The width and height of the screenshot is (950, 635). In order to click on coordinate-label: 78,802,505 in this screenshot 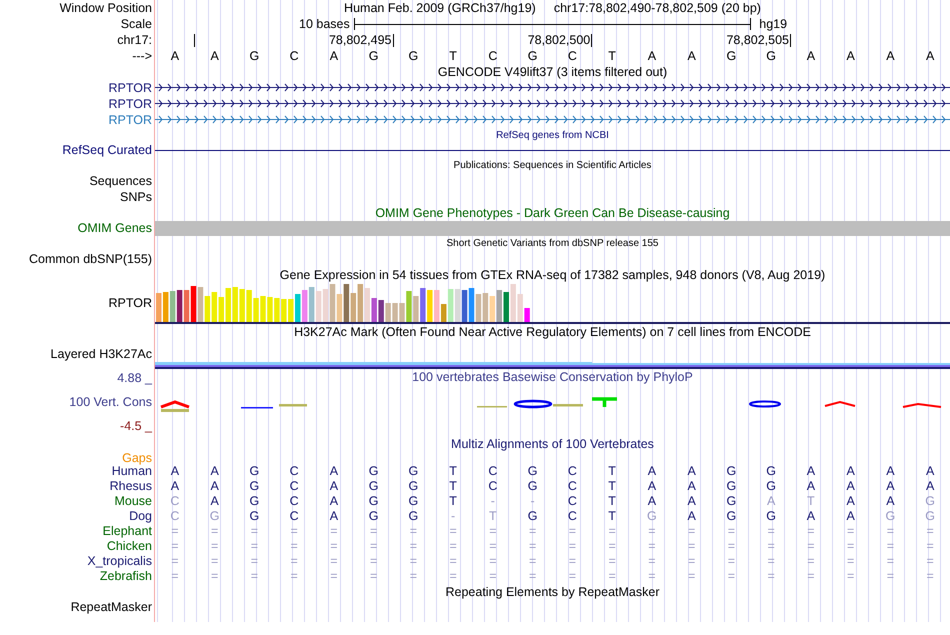, I will do `click(691, 40)`.